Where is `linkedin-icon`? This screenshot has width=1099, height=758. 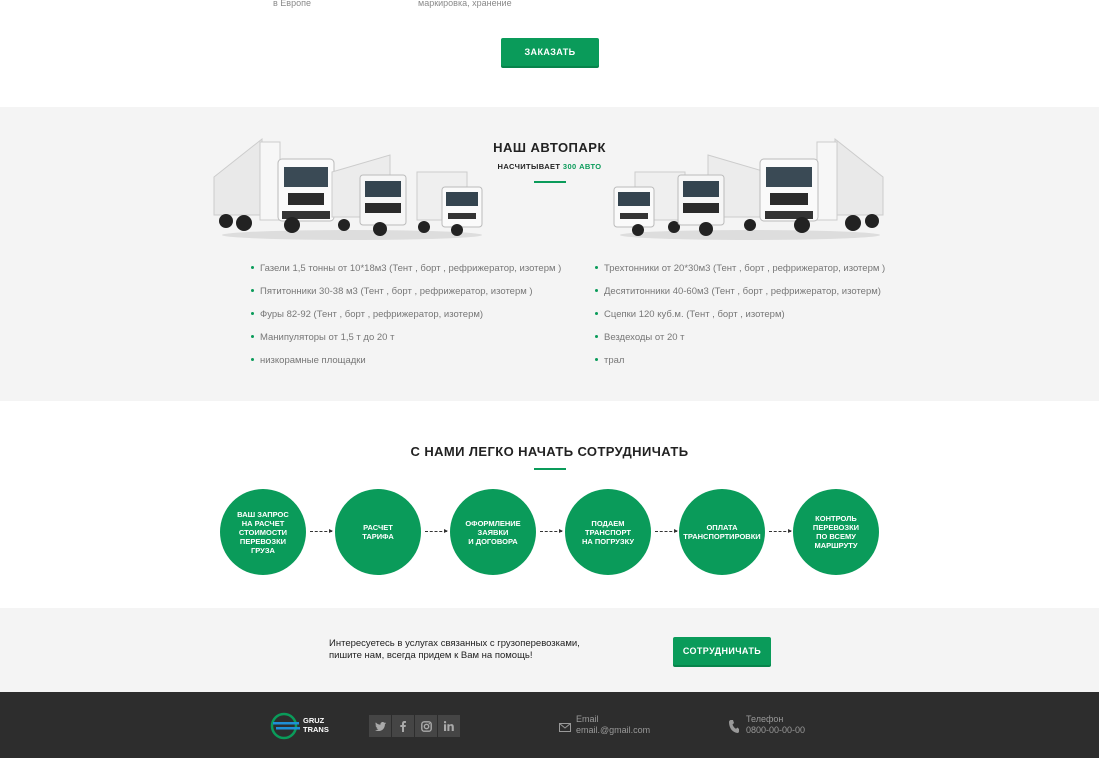 linkedin-icon is located at coordinates (449, 726).